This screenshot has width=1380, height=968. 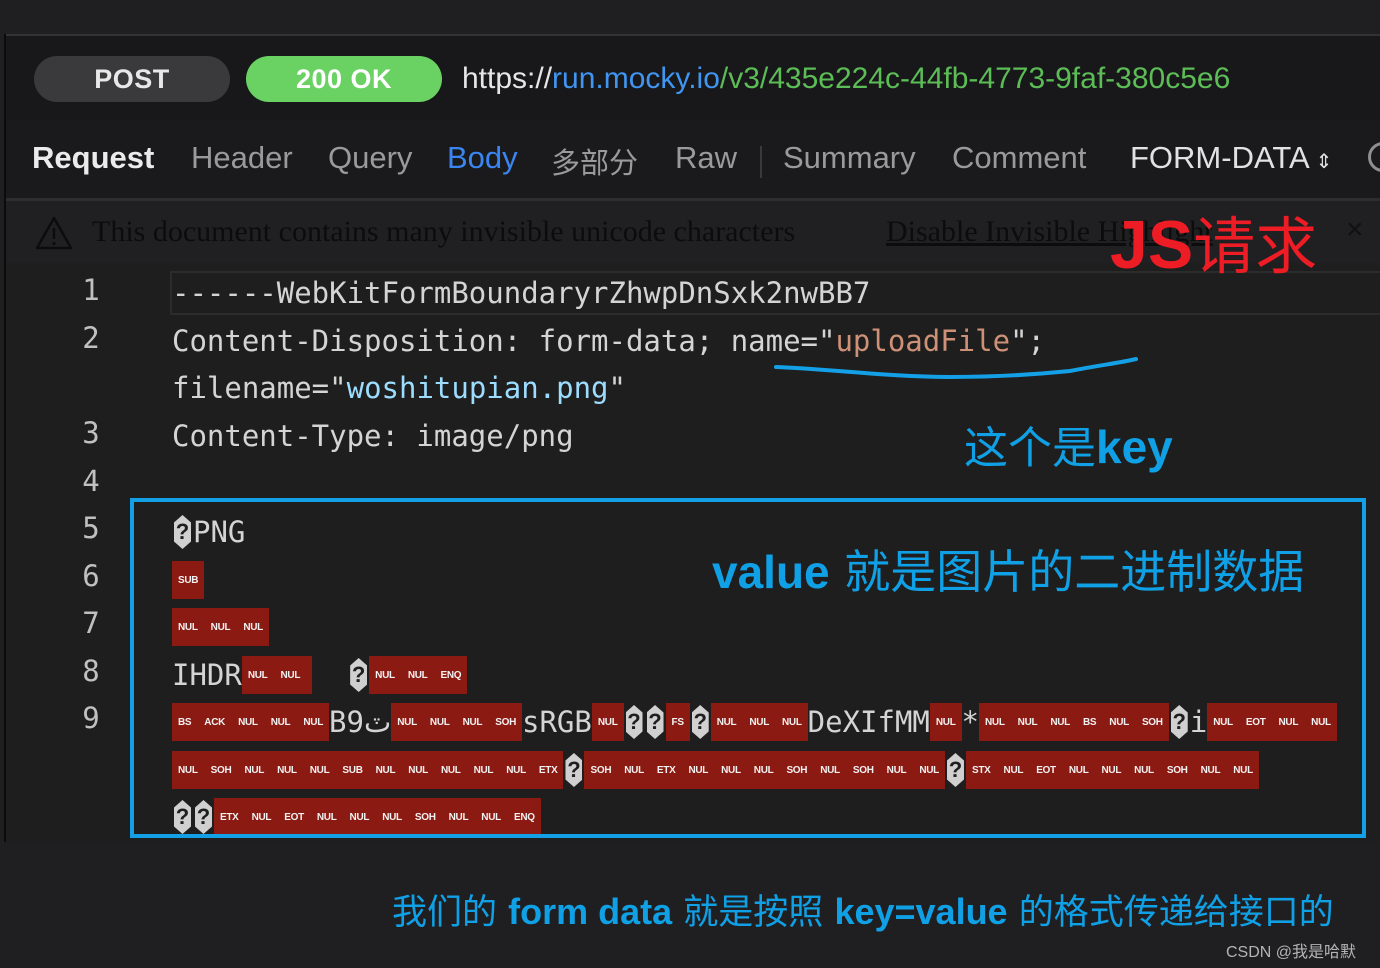 What do you see at coordinates (507, 78) in the screenshot?
I see `url-scheme: https://` at bounding box center [507, 78].